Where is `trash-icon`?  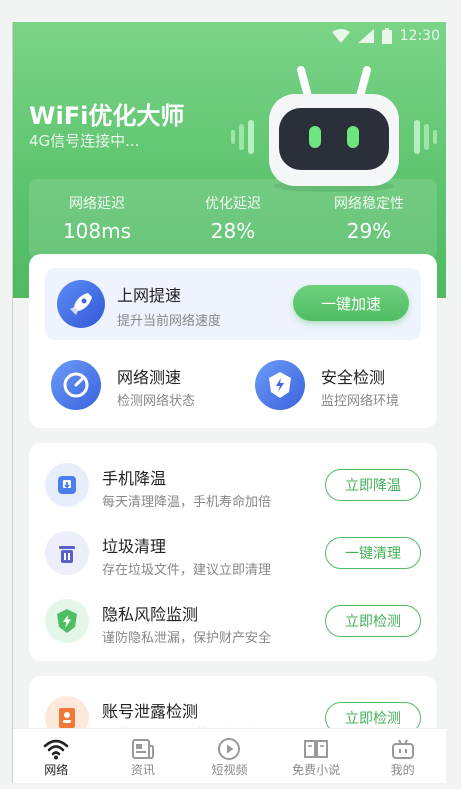 trash-icon is located at coordinates (67, 553).